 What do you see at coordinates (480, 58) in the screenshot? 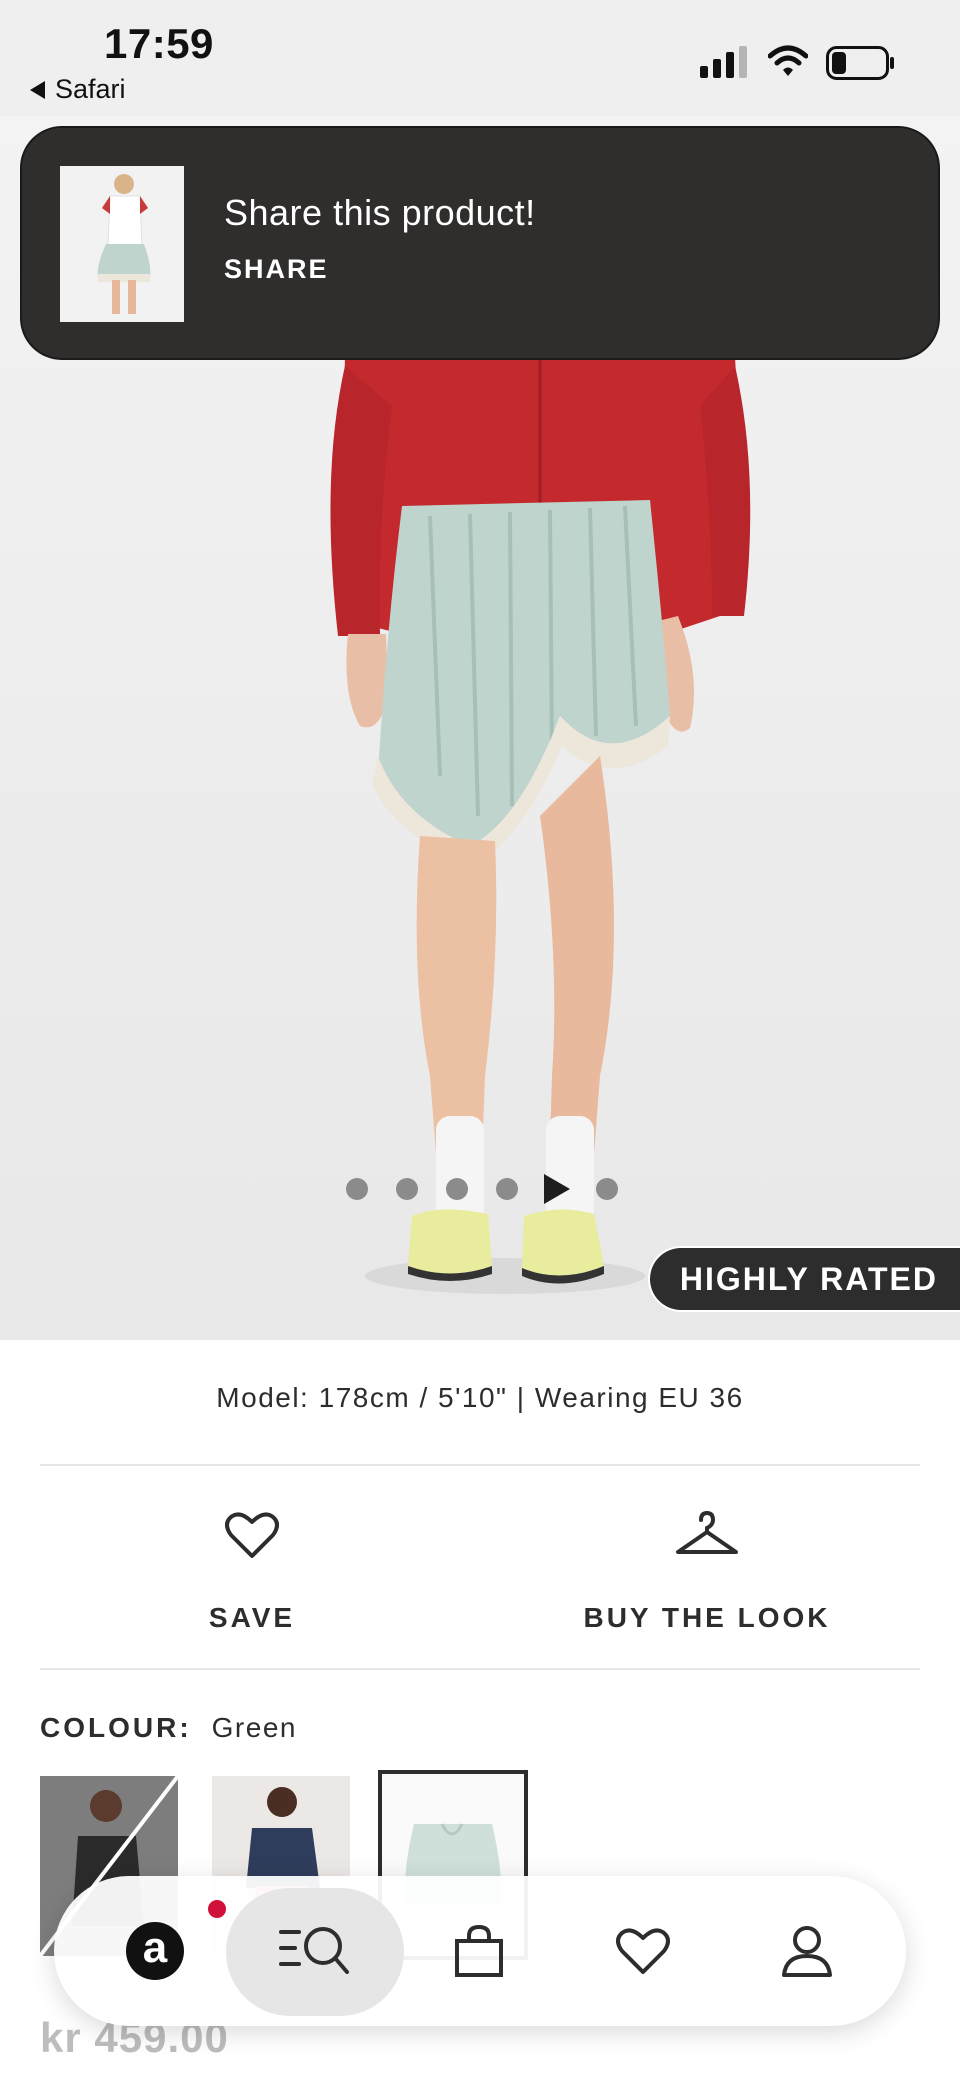
I see `status-bar: 17:59 Safari` at bounding box center [480, 58].